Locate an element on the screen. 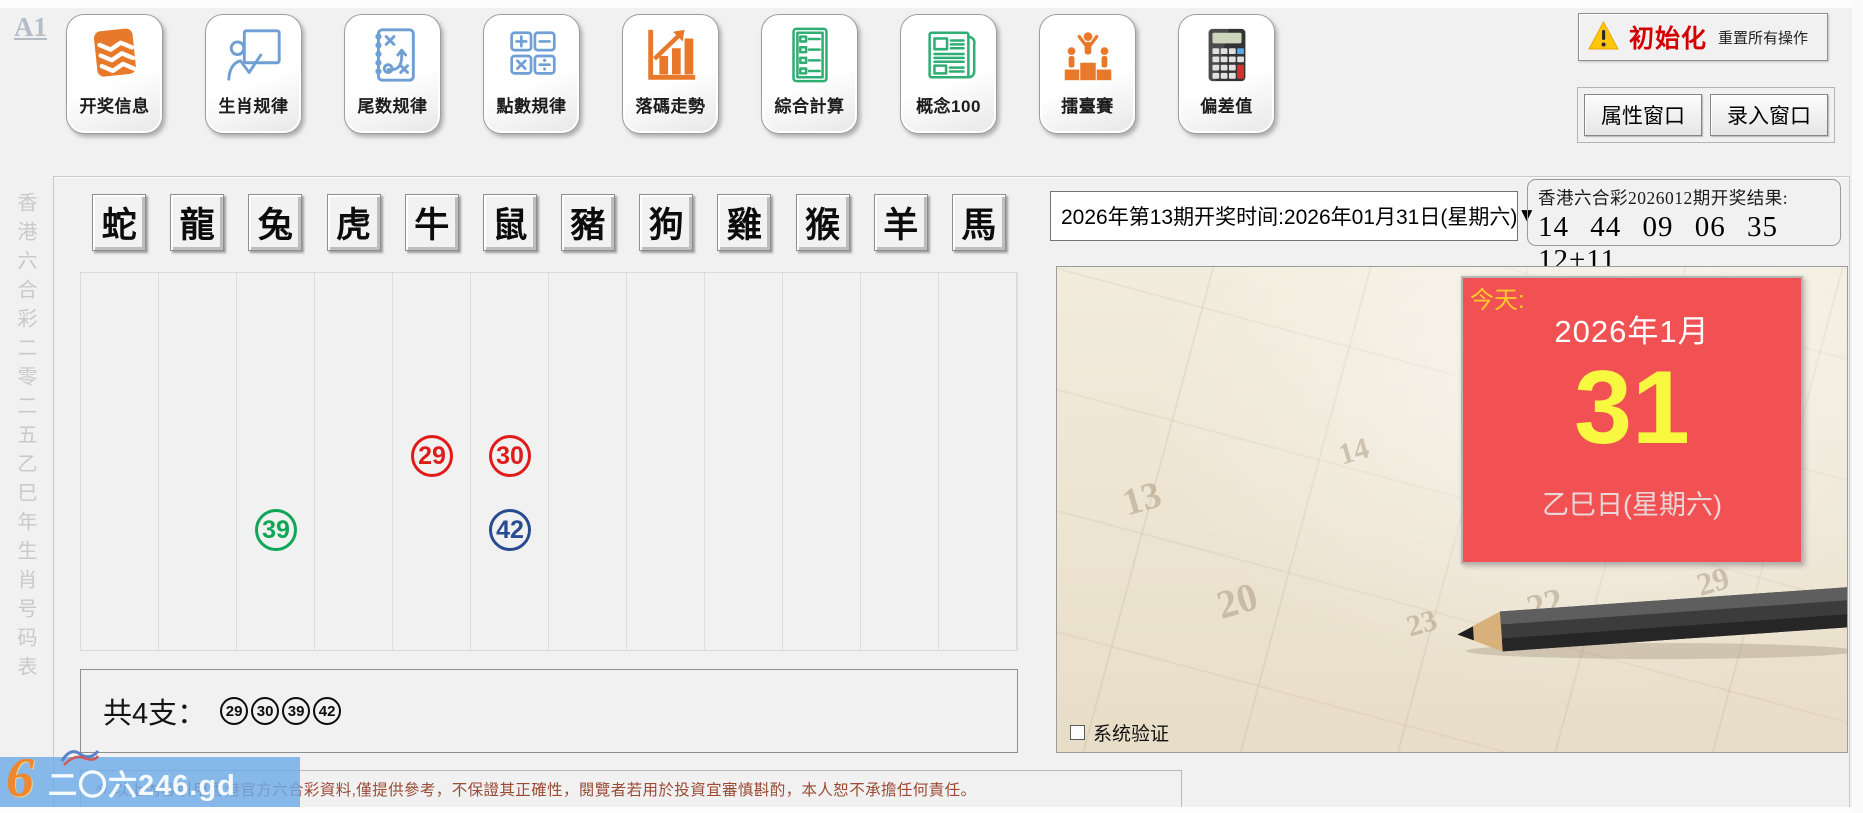  number-mark: 42 is located at coordinates (510, 530).